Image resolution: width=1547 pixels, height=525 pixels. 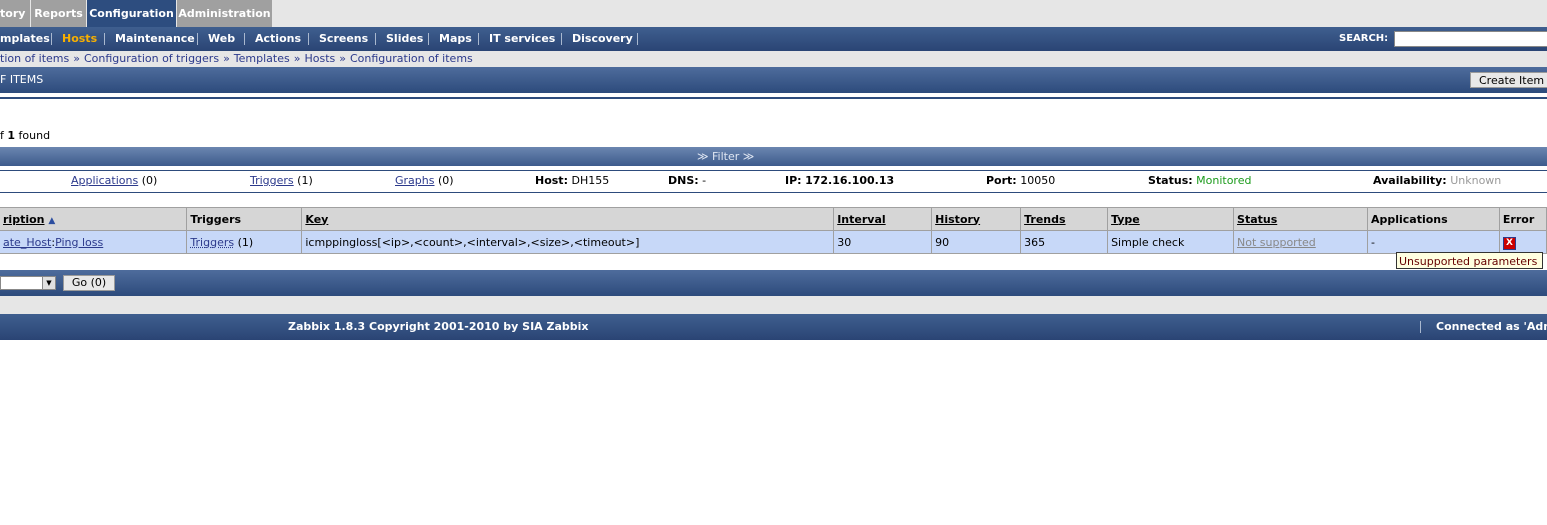 I want to click on row-triggers-link: Triggers, so click(x=212, y=242).